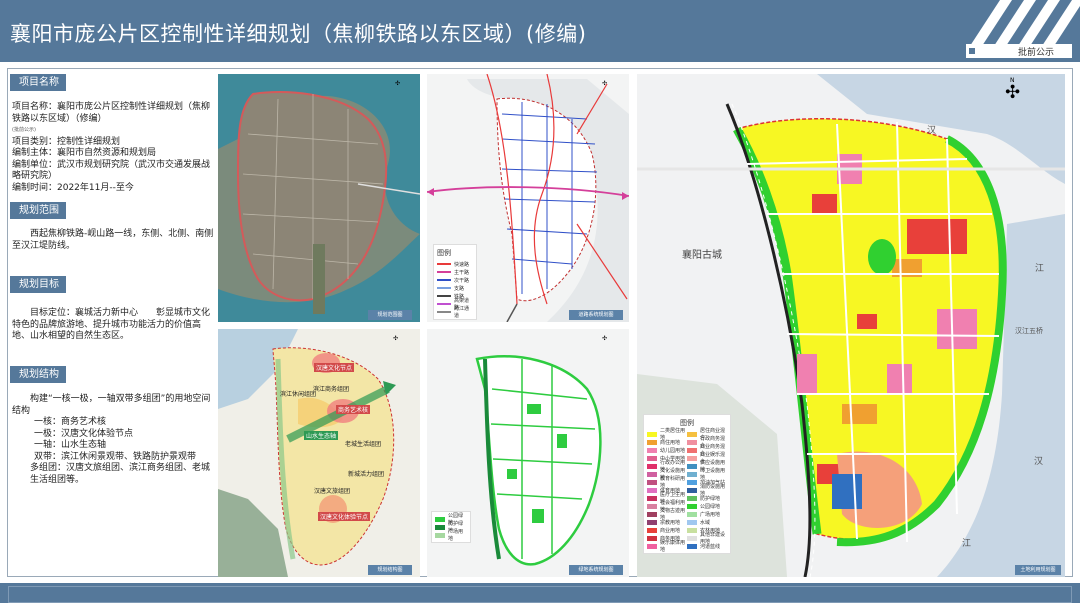 The height and width of the screenshot is (603, 1080). Describe the element at coordinates (967, 544) in the screenshot. I see `map-place-label: 江` at that location.